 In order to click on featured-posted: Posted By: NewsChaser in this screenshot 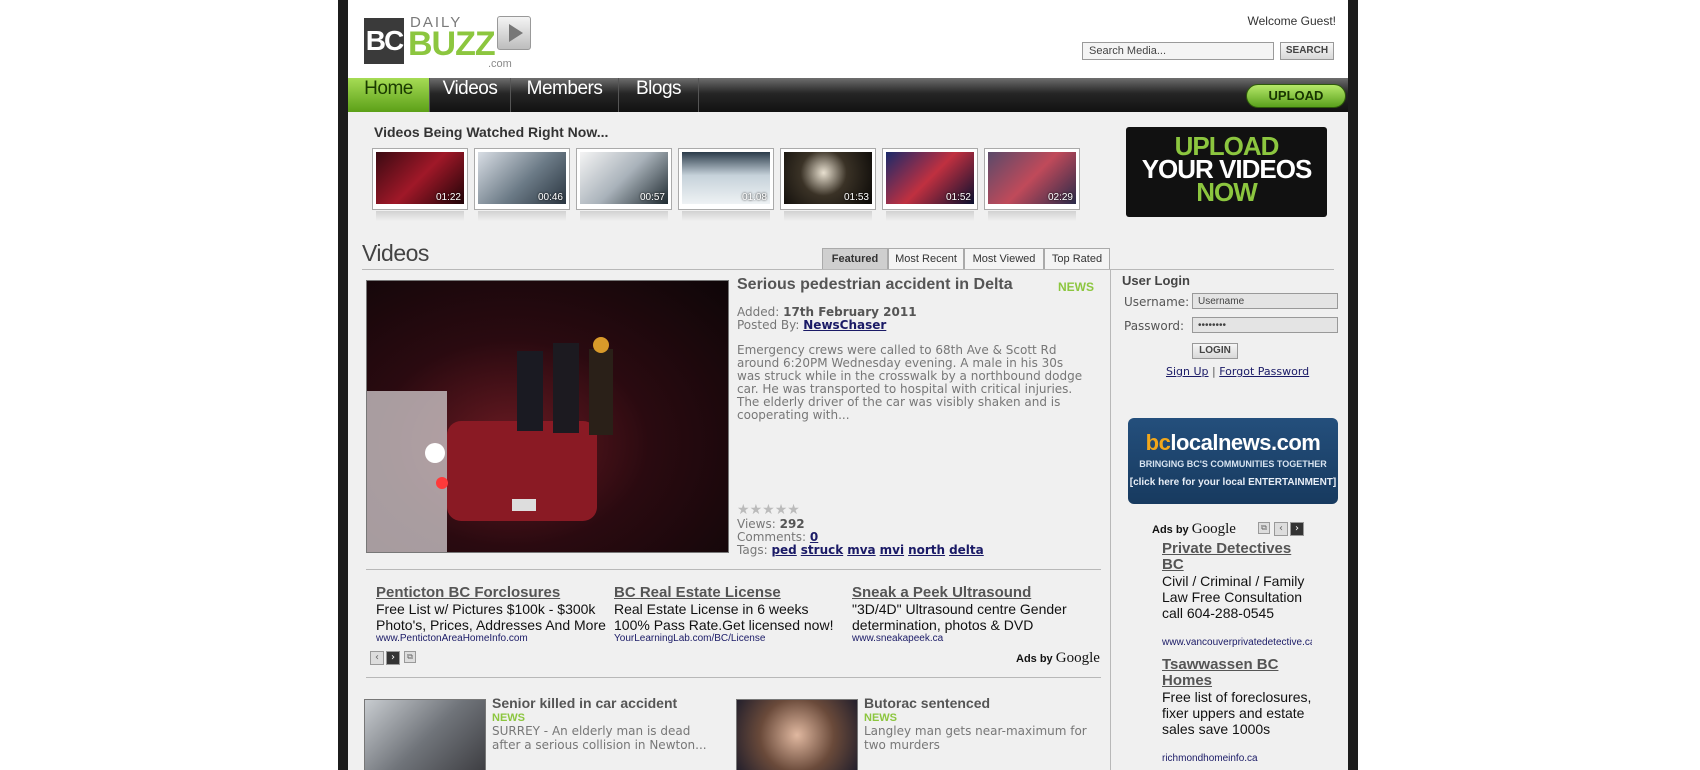, I will do `click(811, 325)`.